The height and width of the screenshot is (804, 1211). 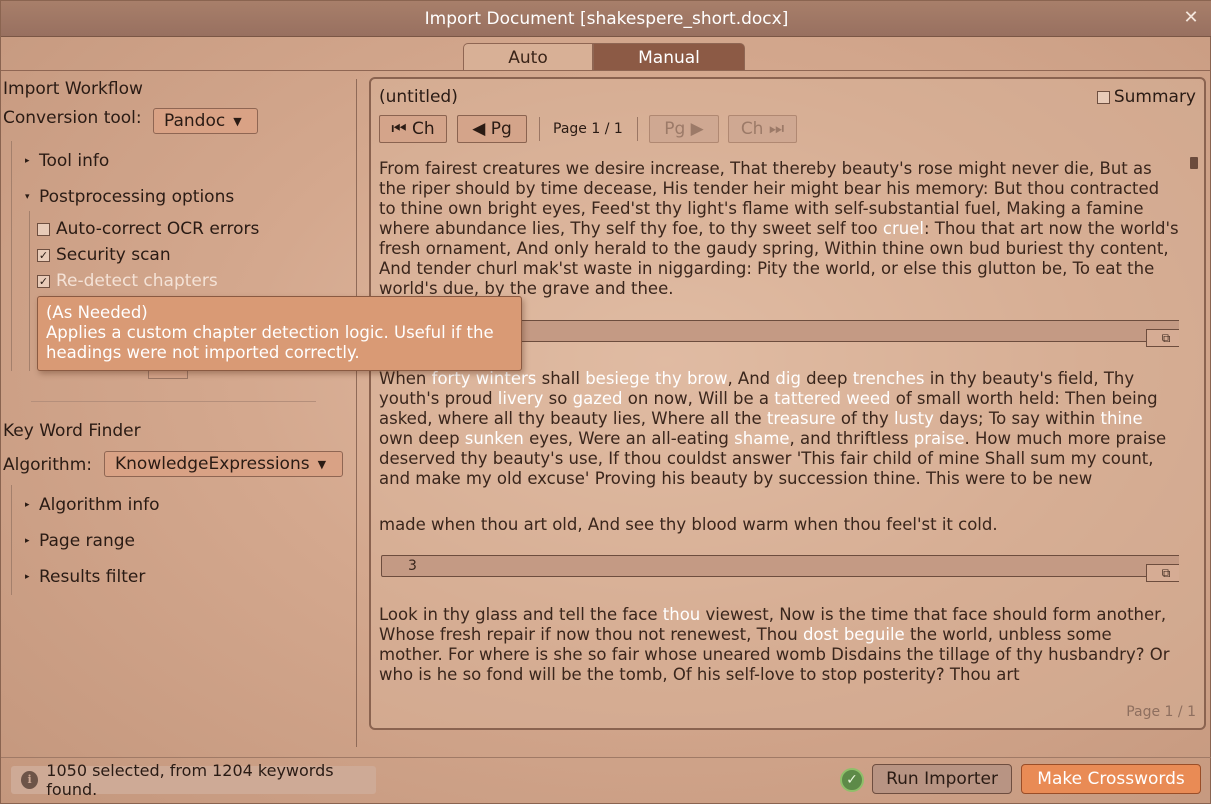 I want to click on scrollbar, so click(x=1194, y=422).